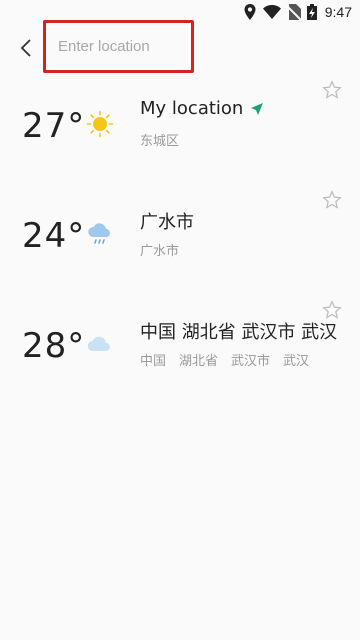 The image size is (360, 640). What do you see at coordinates (257, 108) in the screenshot?
I see `current-location-arrow-icon` at bounding box center [257, 108].